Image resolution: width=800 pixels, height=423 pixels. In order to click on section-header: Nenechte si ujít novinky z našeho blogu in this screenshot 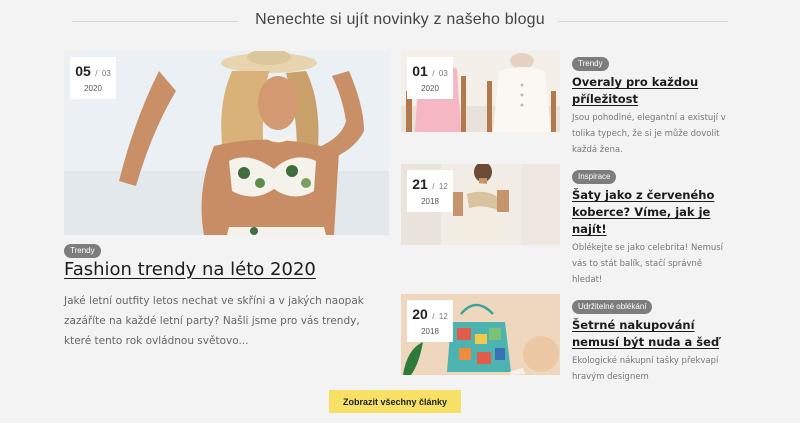, I will do `click(400, 21)`.